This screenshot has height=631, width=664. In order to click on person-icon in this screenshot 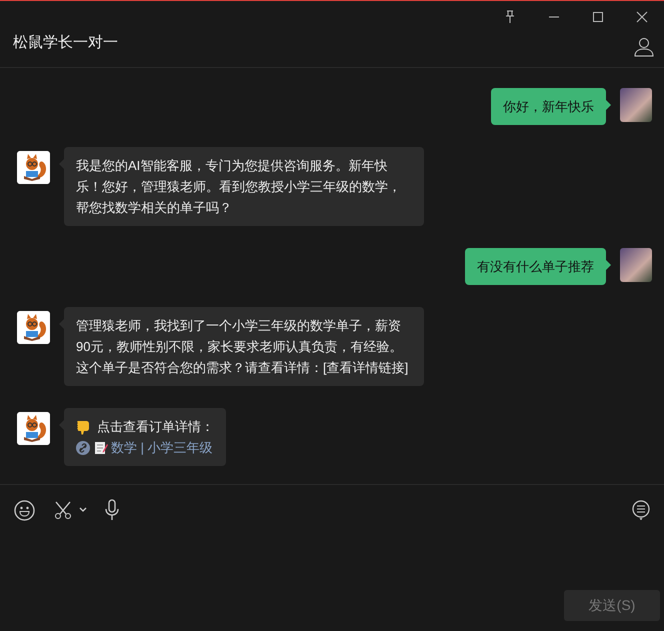, I will do `click(644, 47)`.